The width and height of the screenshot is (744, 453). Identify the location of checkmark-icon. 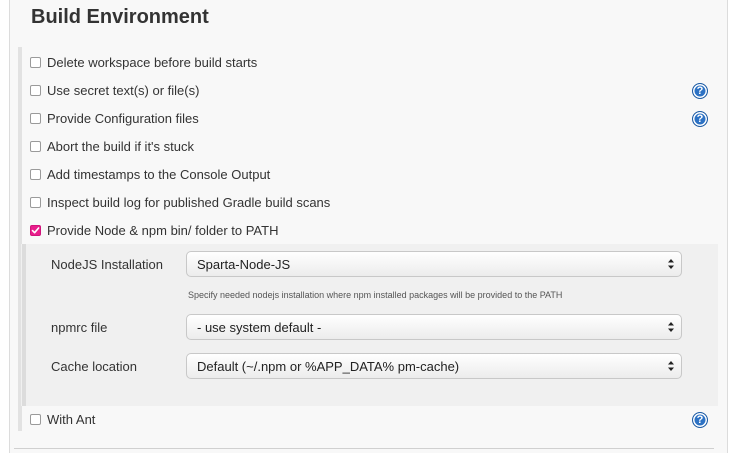
(35, 229).